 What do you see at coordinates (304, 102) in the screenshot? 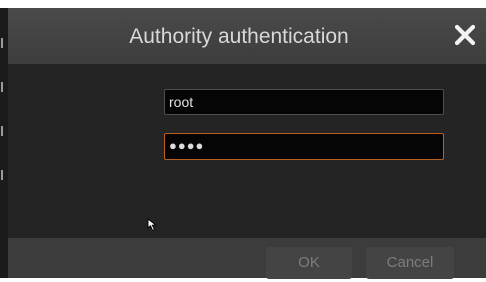
I see `username-field` at bounding box center [304, 102].